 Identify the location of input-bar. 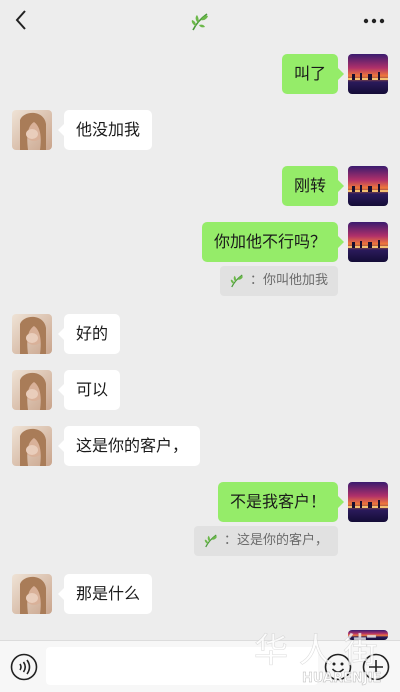
(200, 666).